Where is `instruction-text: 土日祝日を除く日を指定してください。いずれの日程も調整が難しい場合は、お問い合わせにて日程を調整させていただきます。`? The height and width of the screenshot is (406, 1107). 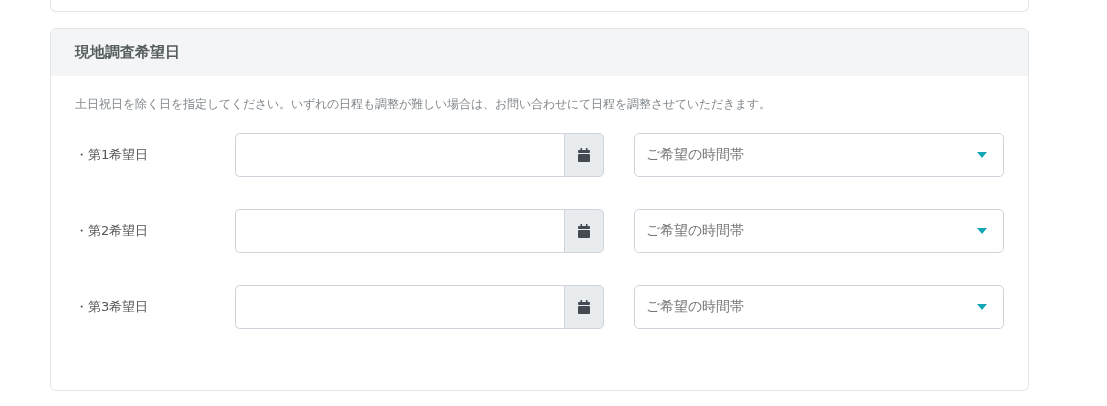 instruction-text: 土日祝日を除く日を指定してください。いずれの日程も調整が難しい場合は、お問い合わせにて日程を調整させていただきます。 is located at coordinates (423, 104).